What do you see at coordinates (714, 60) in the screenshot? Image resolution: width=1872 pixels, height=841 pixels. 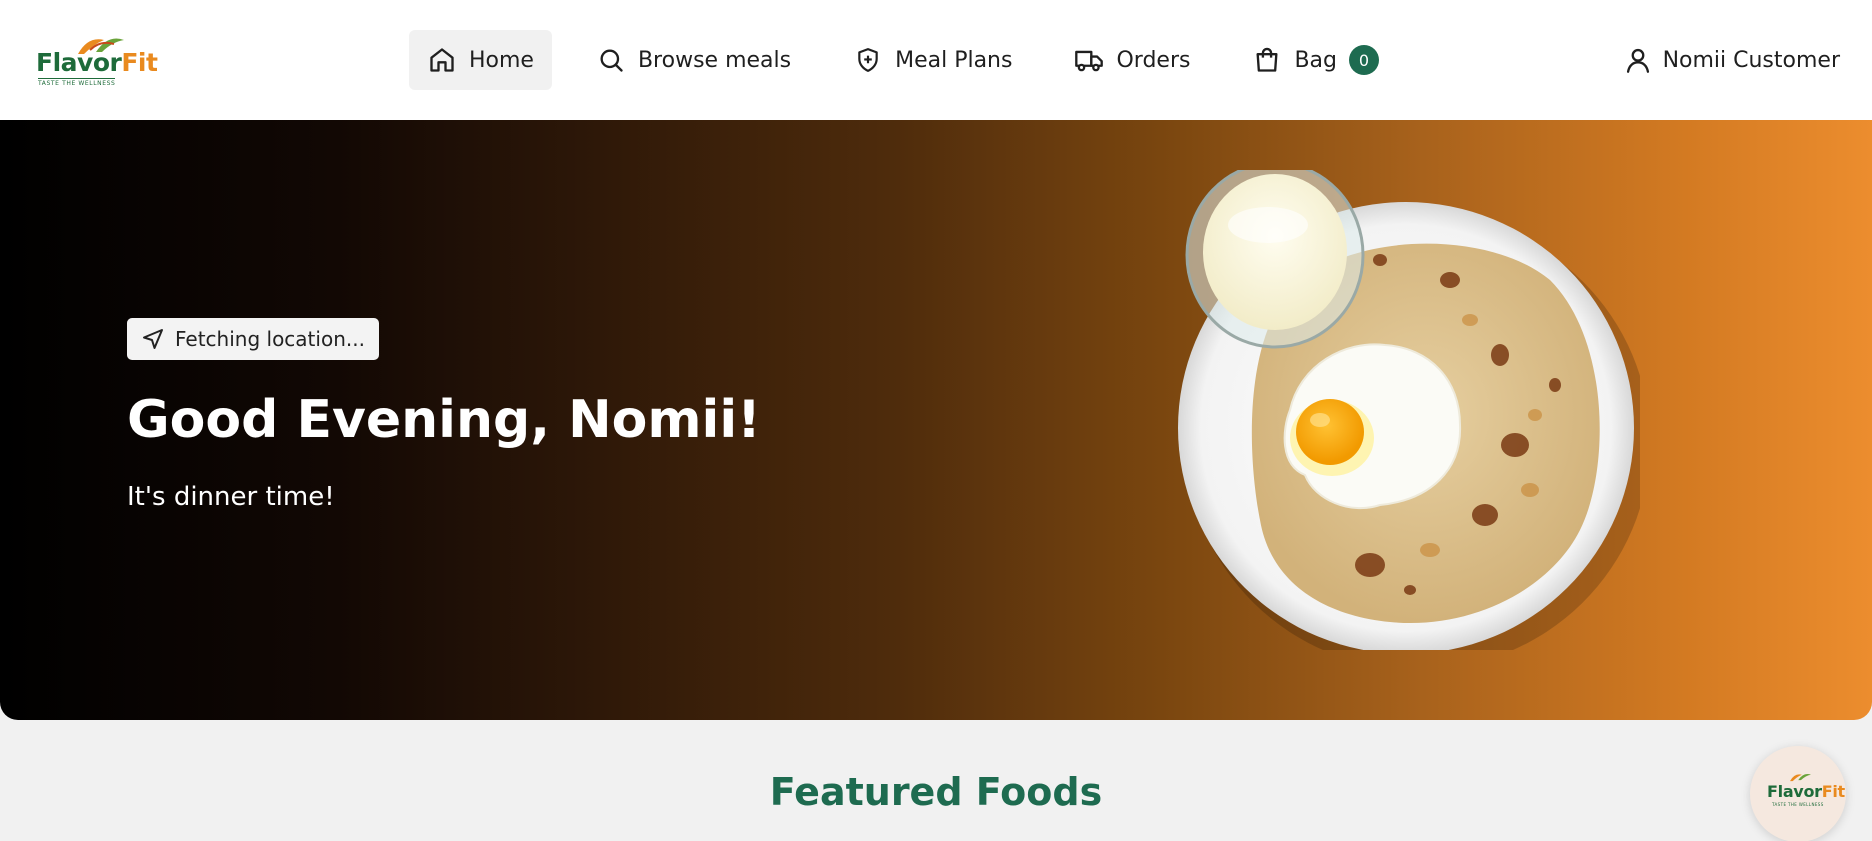 I see `nav-label-browse-meals: Browse meals` at bounding box center [714, 60].